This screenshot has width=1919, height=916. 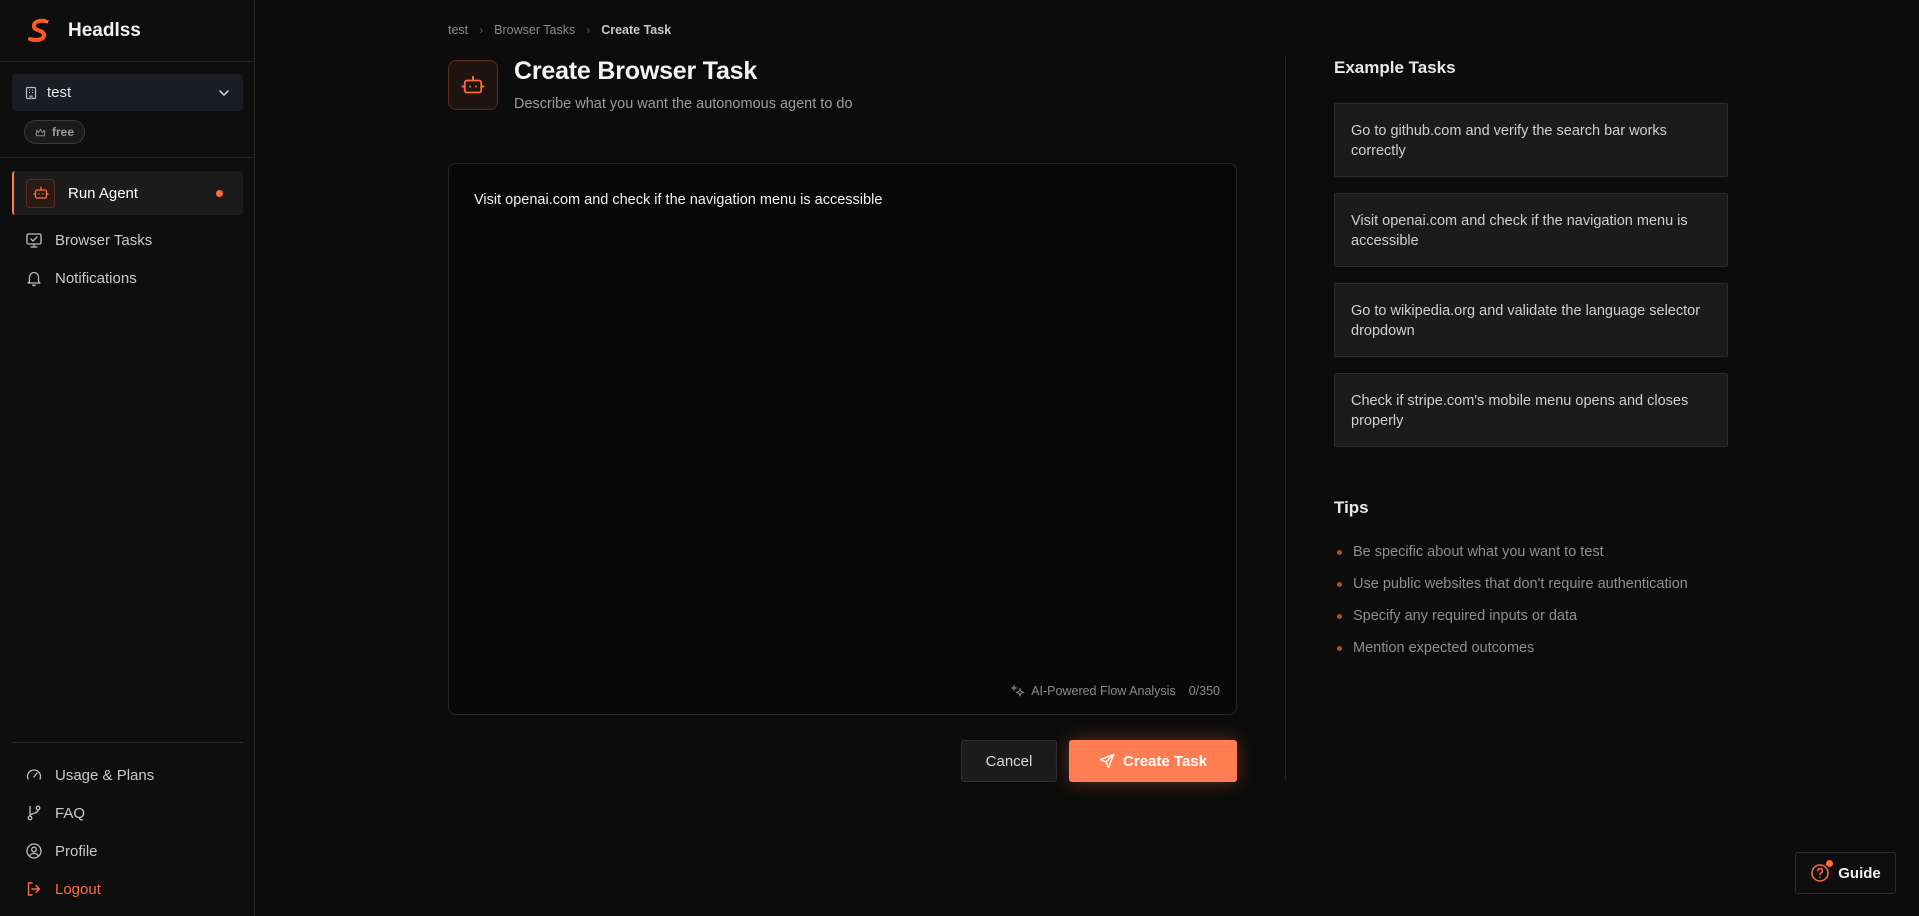 What do you see at coordinates (96, 278) in the screenshot?
I see `nav-label: Notifications` at bounding box center [96, 278].